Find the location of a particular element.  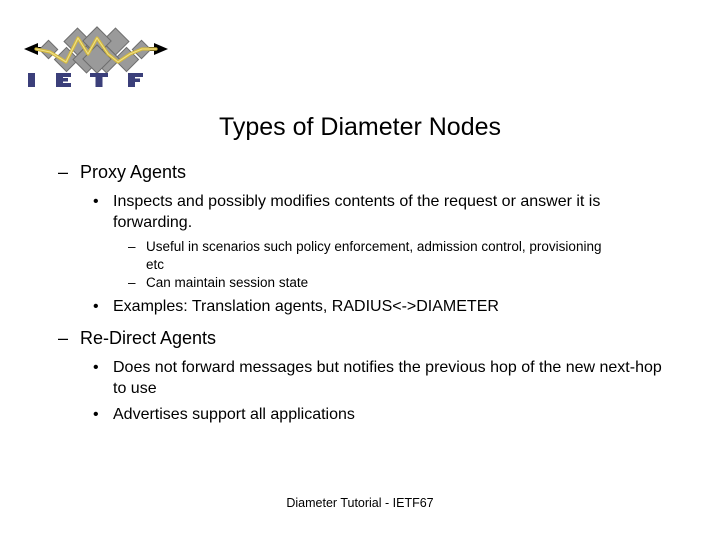

list-item-label: Advertises support all applications is located at coordinates (234, 414).